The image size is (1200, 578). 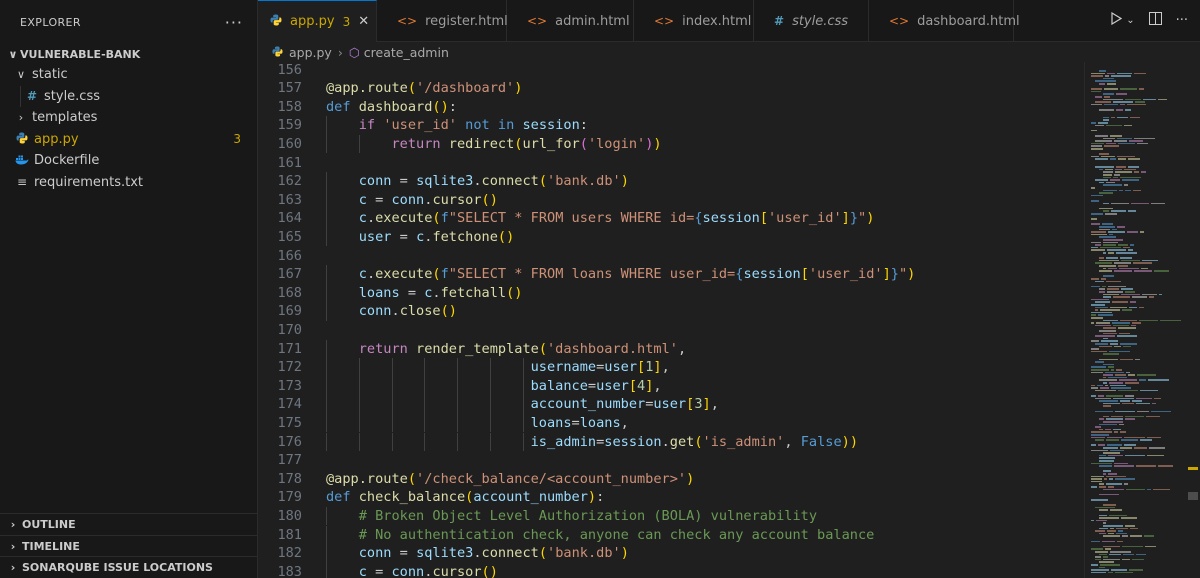 I want to click on tab-app-py: app.py 3 ✕, so click(x=317, y=21).